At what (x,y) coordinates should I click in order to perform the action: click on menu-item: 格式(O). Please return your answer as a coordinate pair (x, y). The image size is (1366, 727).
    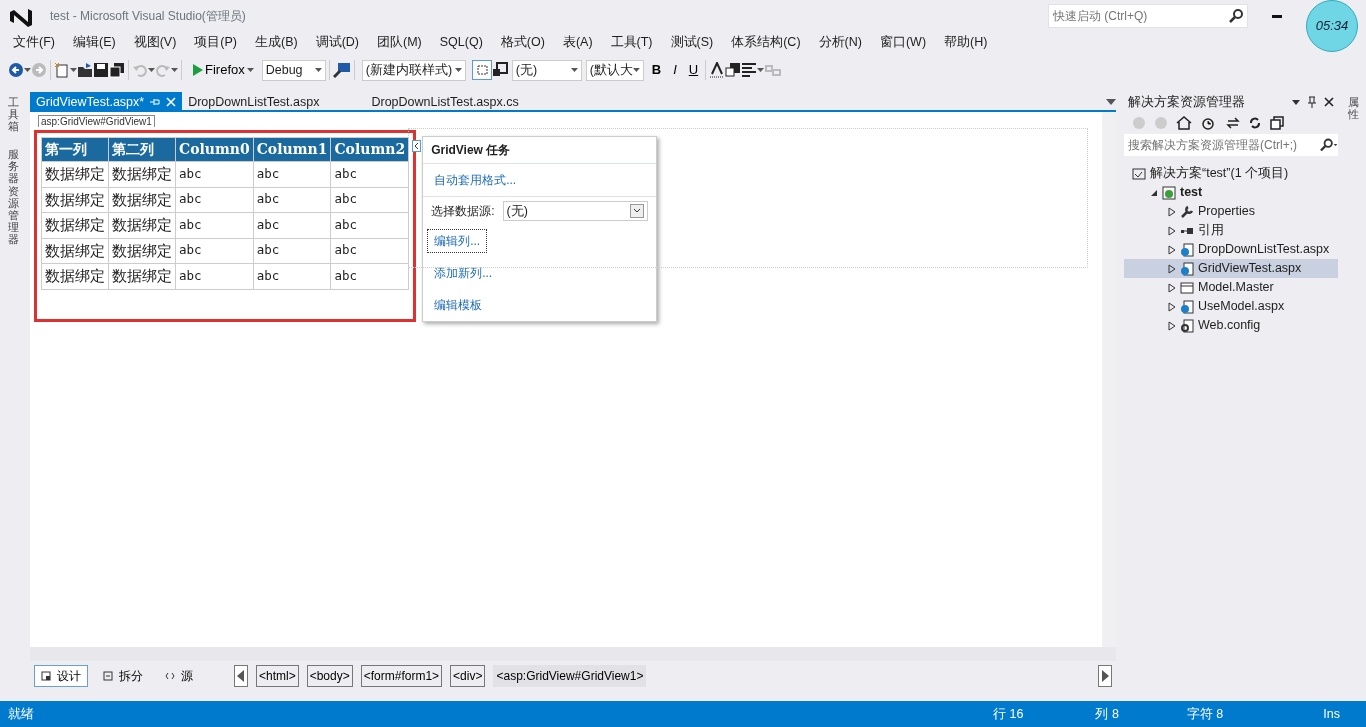
    Looking at the image, I should click on (522, 42).